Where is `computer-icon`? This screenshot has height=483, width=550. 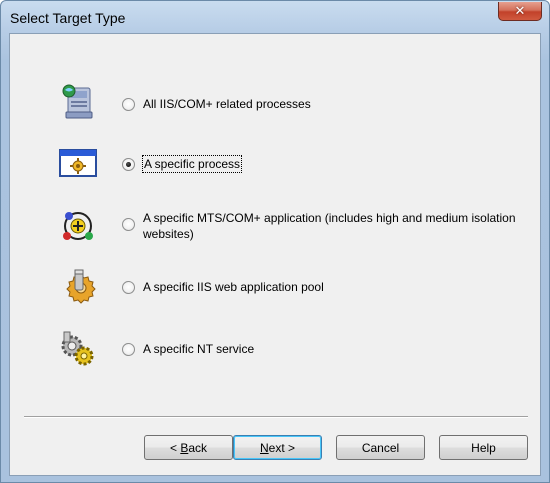 computer-icon is located at coordinates (77, 101).